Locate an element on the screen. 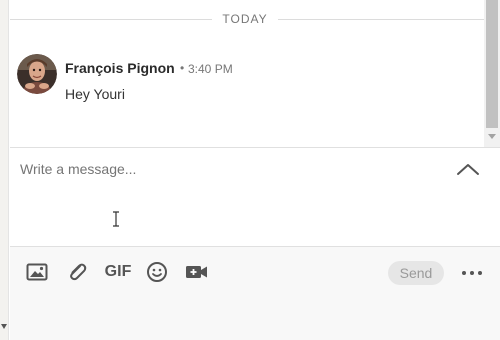  day-divider: TODAY is located at coordinates (247, 19).